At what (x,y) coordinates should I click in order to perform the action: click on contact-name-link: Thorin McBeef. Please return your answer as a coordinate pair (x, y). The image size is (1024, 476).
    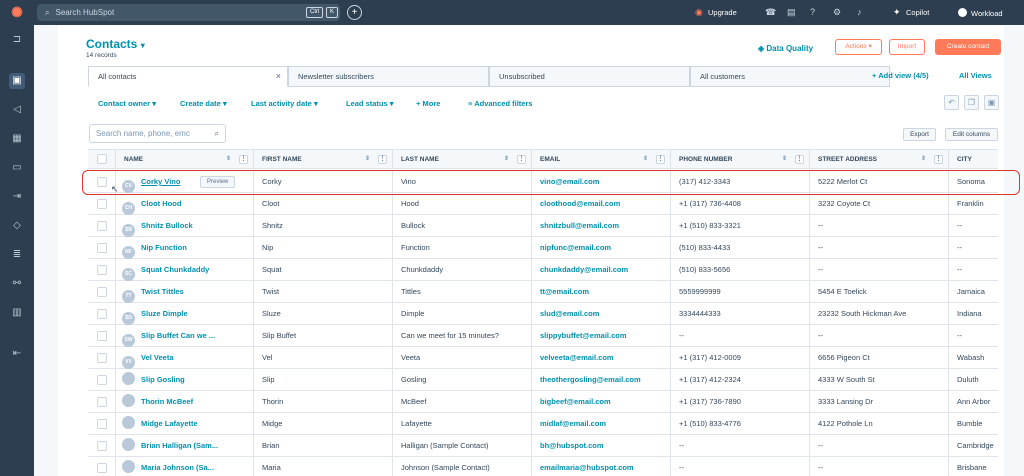
    Looking at the image, I should click on (167, 401).